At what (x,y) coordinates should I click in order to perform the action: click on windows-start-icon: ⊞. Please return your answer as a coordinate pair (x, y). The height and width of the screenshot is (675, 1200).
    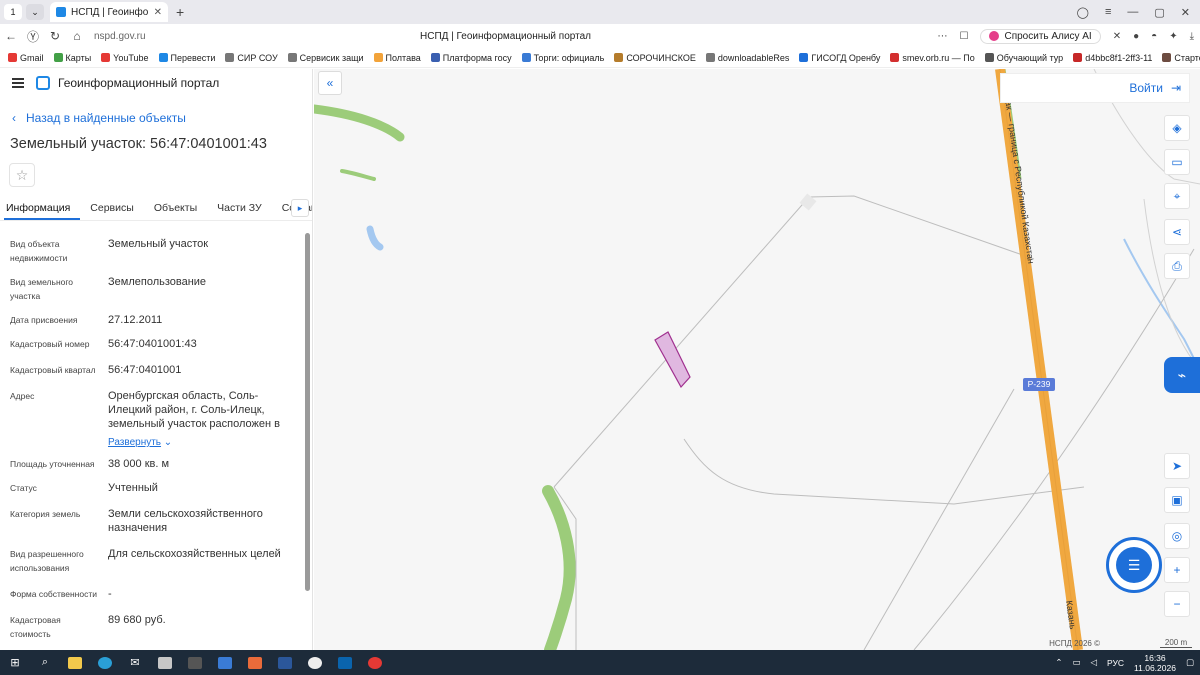
    Looking at the image, I should click on (15, 662).